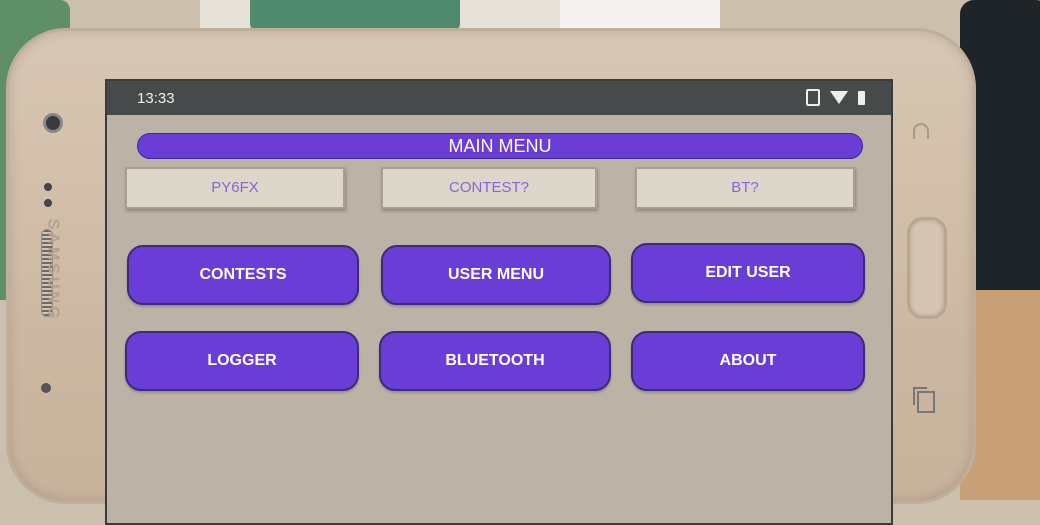 The width and height of the screenshot is (1040, 525). What do you see at coordinates (499, 98) in the screenshot?
I see `status-bar: 13:33` at bounding box center [499, 98].